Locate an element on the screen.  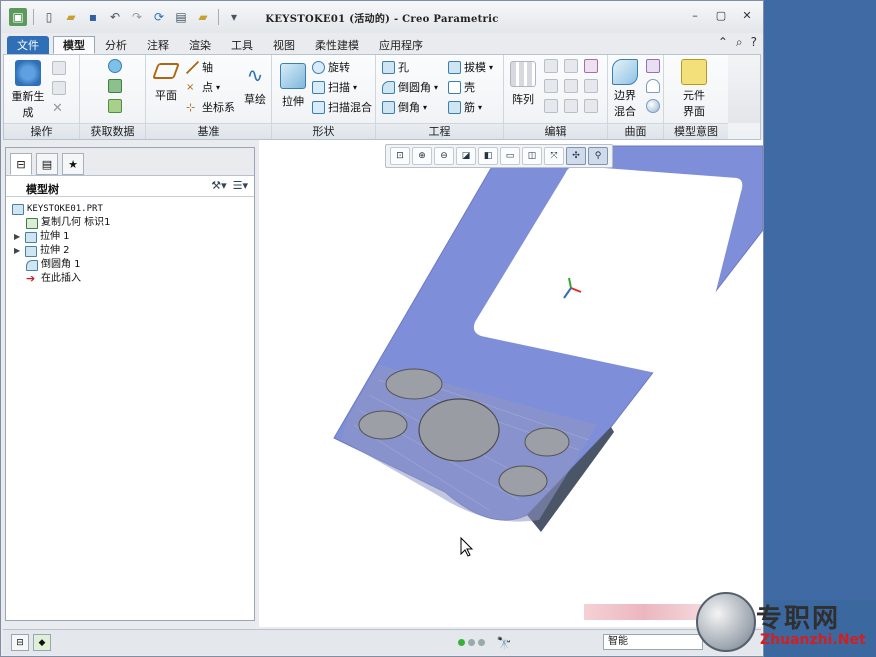
tab-file: 文件 is located at coordinates (28, 45).